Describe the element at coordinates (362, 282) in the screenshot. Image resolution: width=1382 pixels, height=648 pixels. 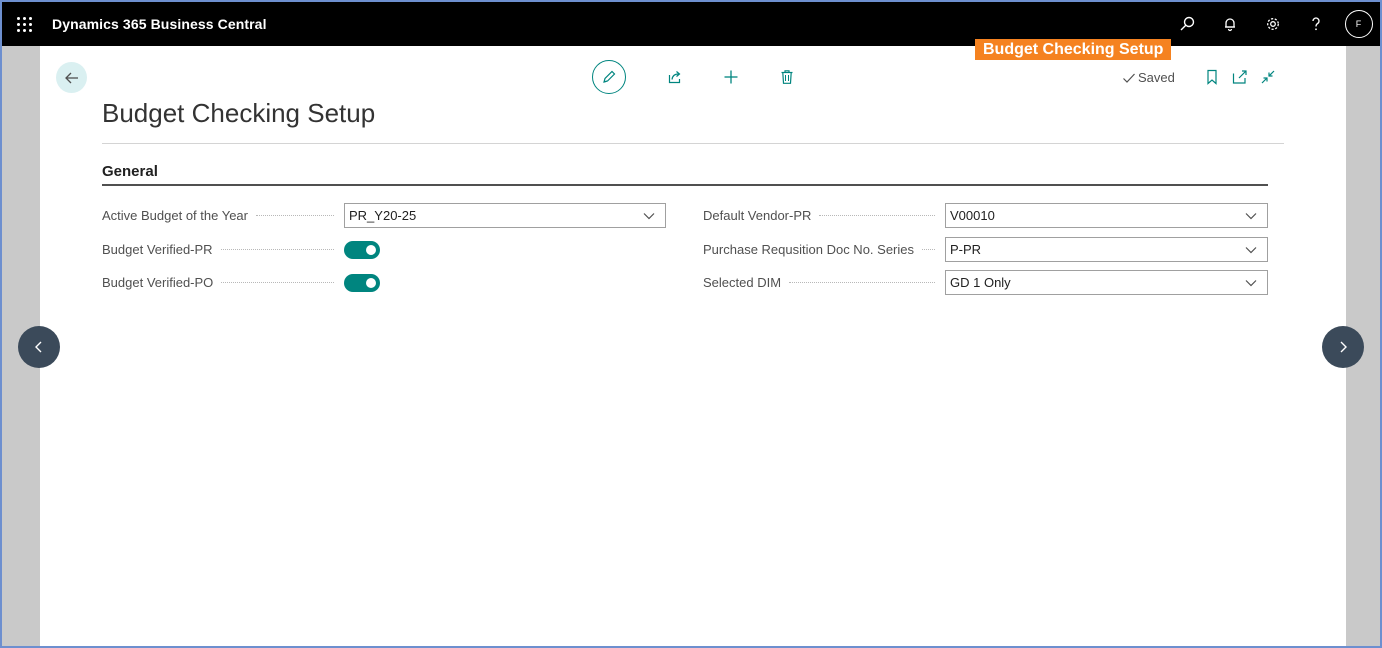
I see `budget-verified-po-toggle` at that location.